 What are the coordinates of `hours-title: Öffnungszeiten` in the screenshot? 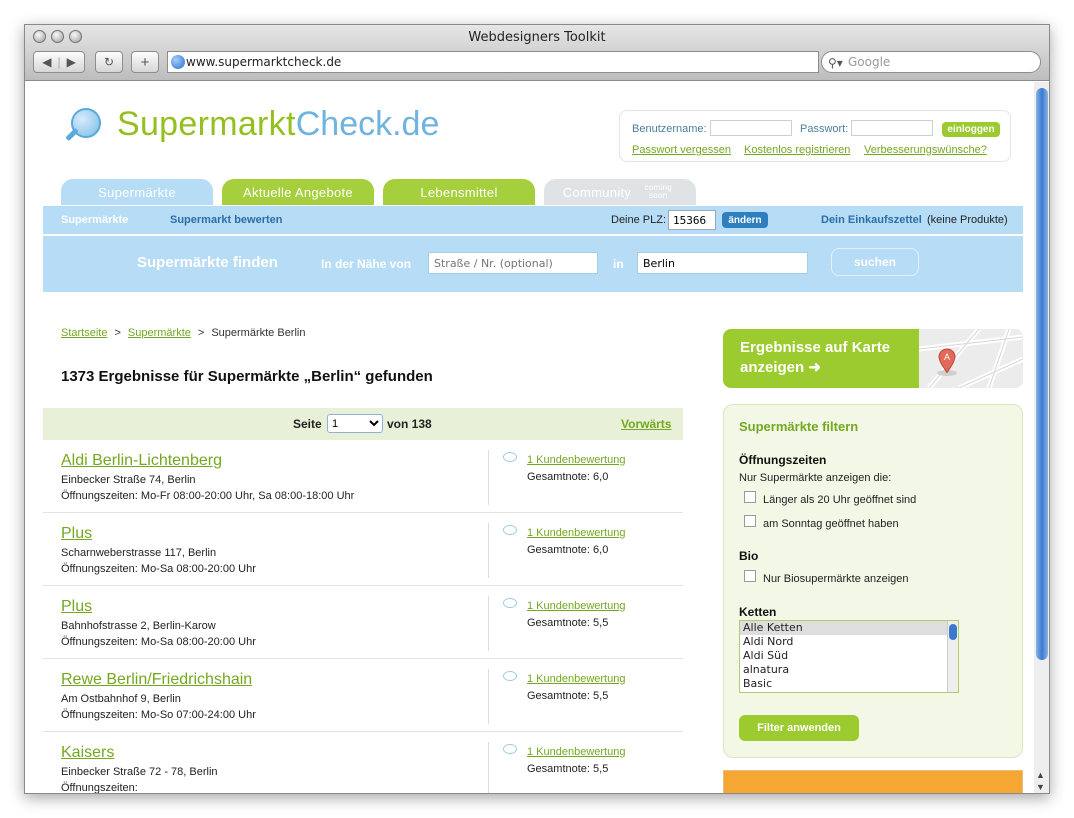 It's located at (783, 460).